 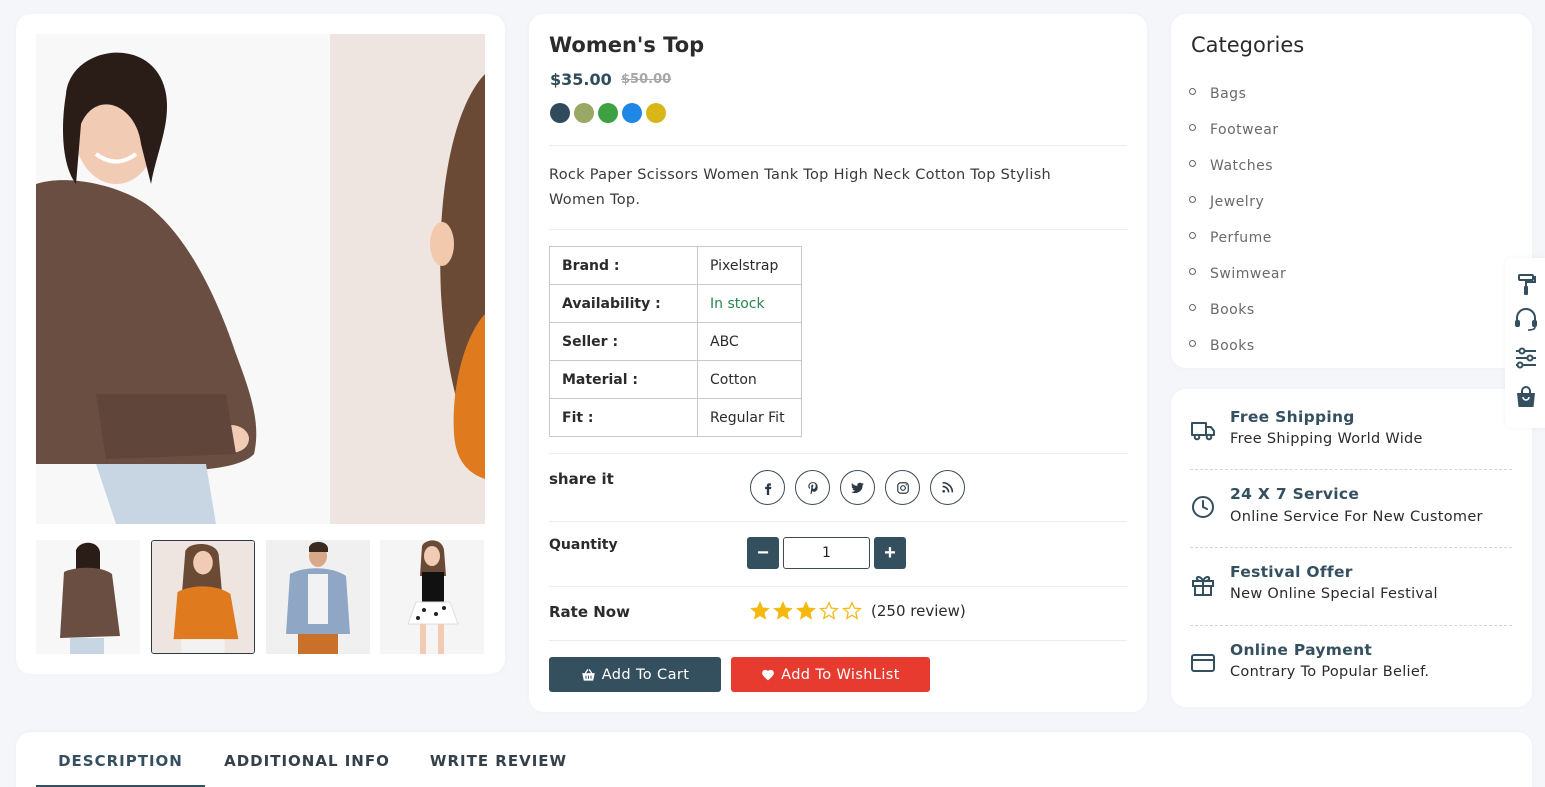 I want to click on spec-value-stock: In stock, so click(x=749, y=303).